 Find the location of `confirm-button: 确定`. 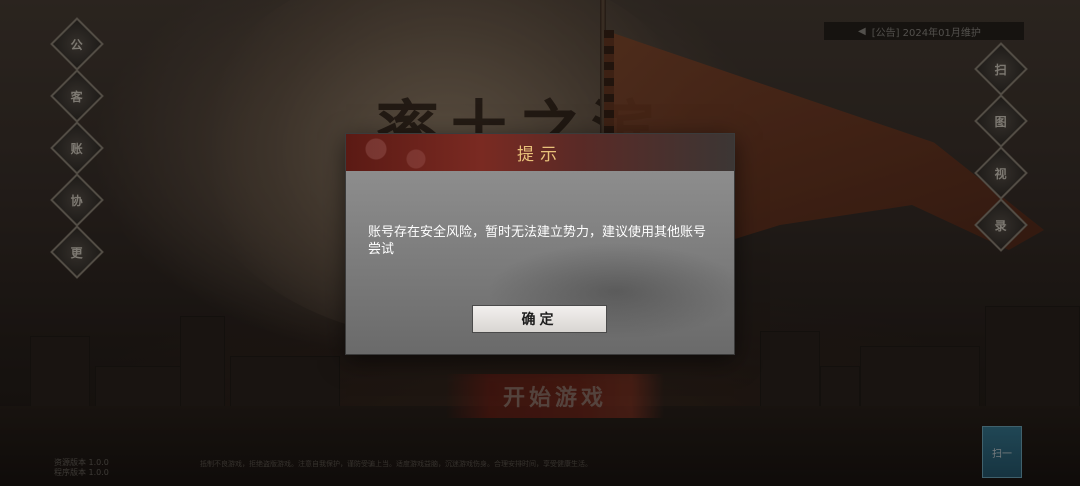

confirm-button: 确定 is located at coordinates (539, 319).